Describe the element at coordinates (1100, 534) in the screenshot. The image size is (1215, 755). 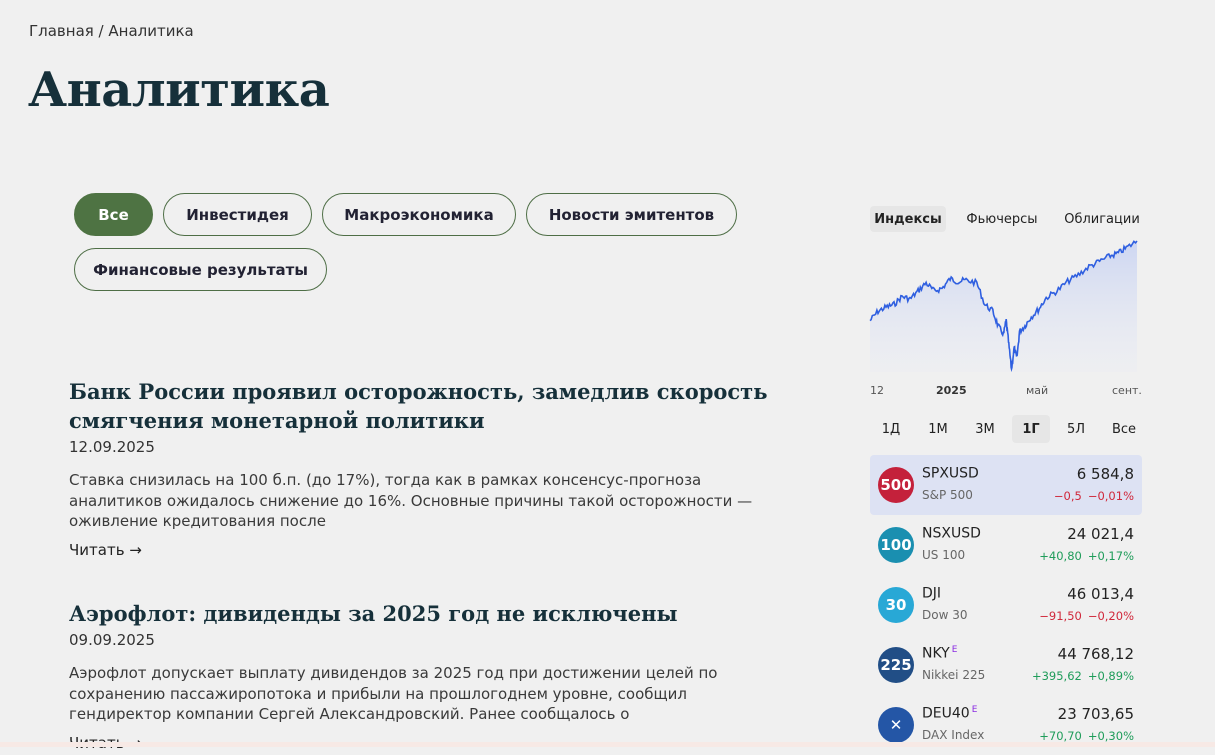
I see `quote-price: 24 021,4` at that location.